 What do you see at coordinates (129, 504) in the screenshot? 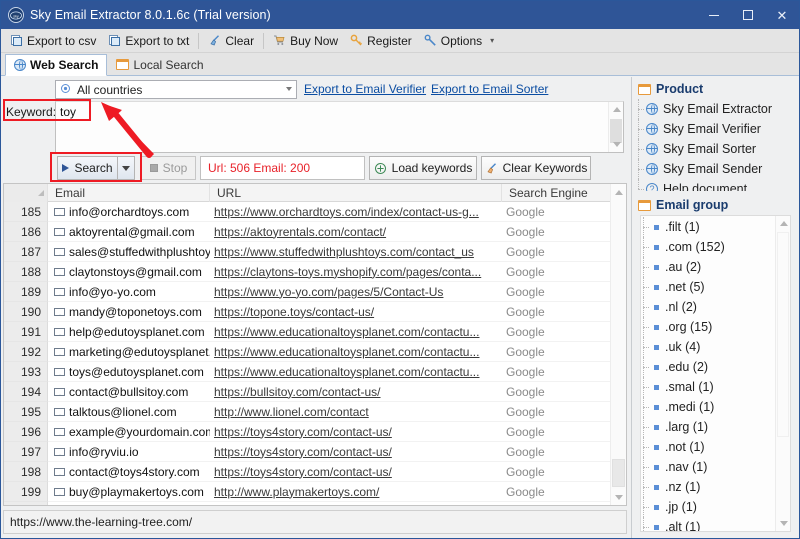
I see `cell-email: feedback@cpsc.gov` at bounding box center [129, 504].